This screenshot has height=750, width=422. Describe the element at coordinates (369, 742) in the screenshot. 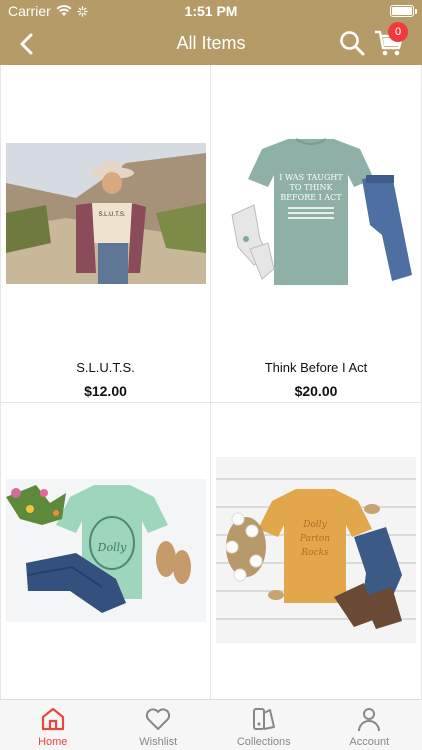

I see `tab-label: Account` at that location.